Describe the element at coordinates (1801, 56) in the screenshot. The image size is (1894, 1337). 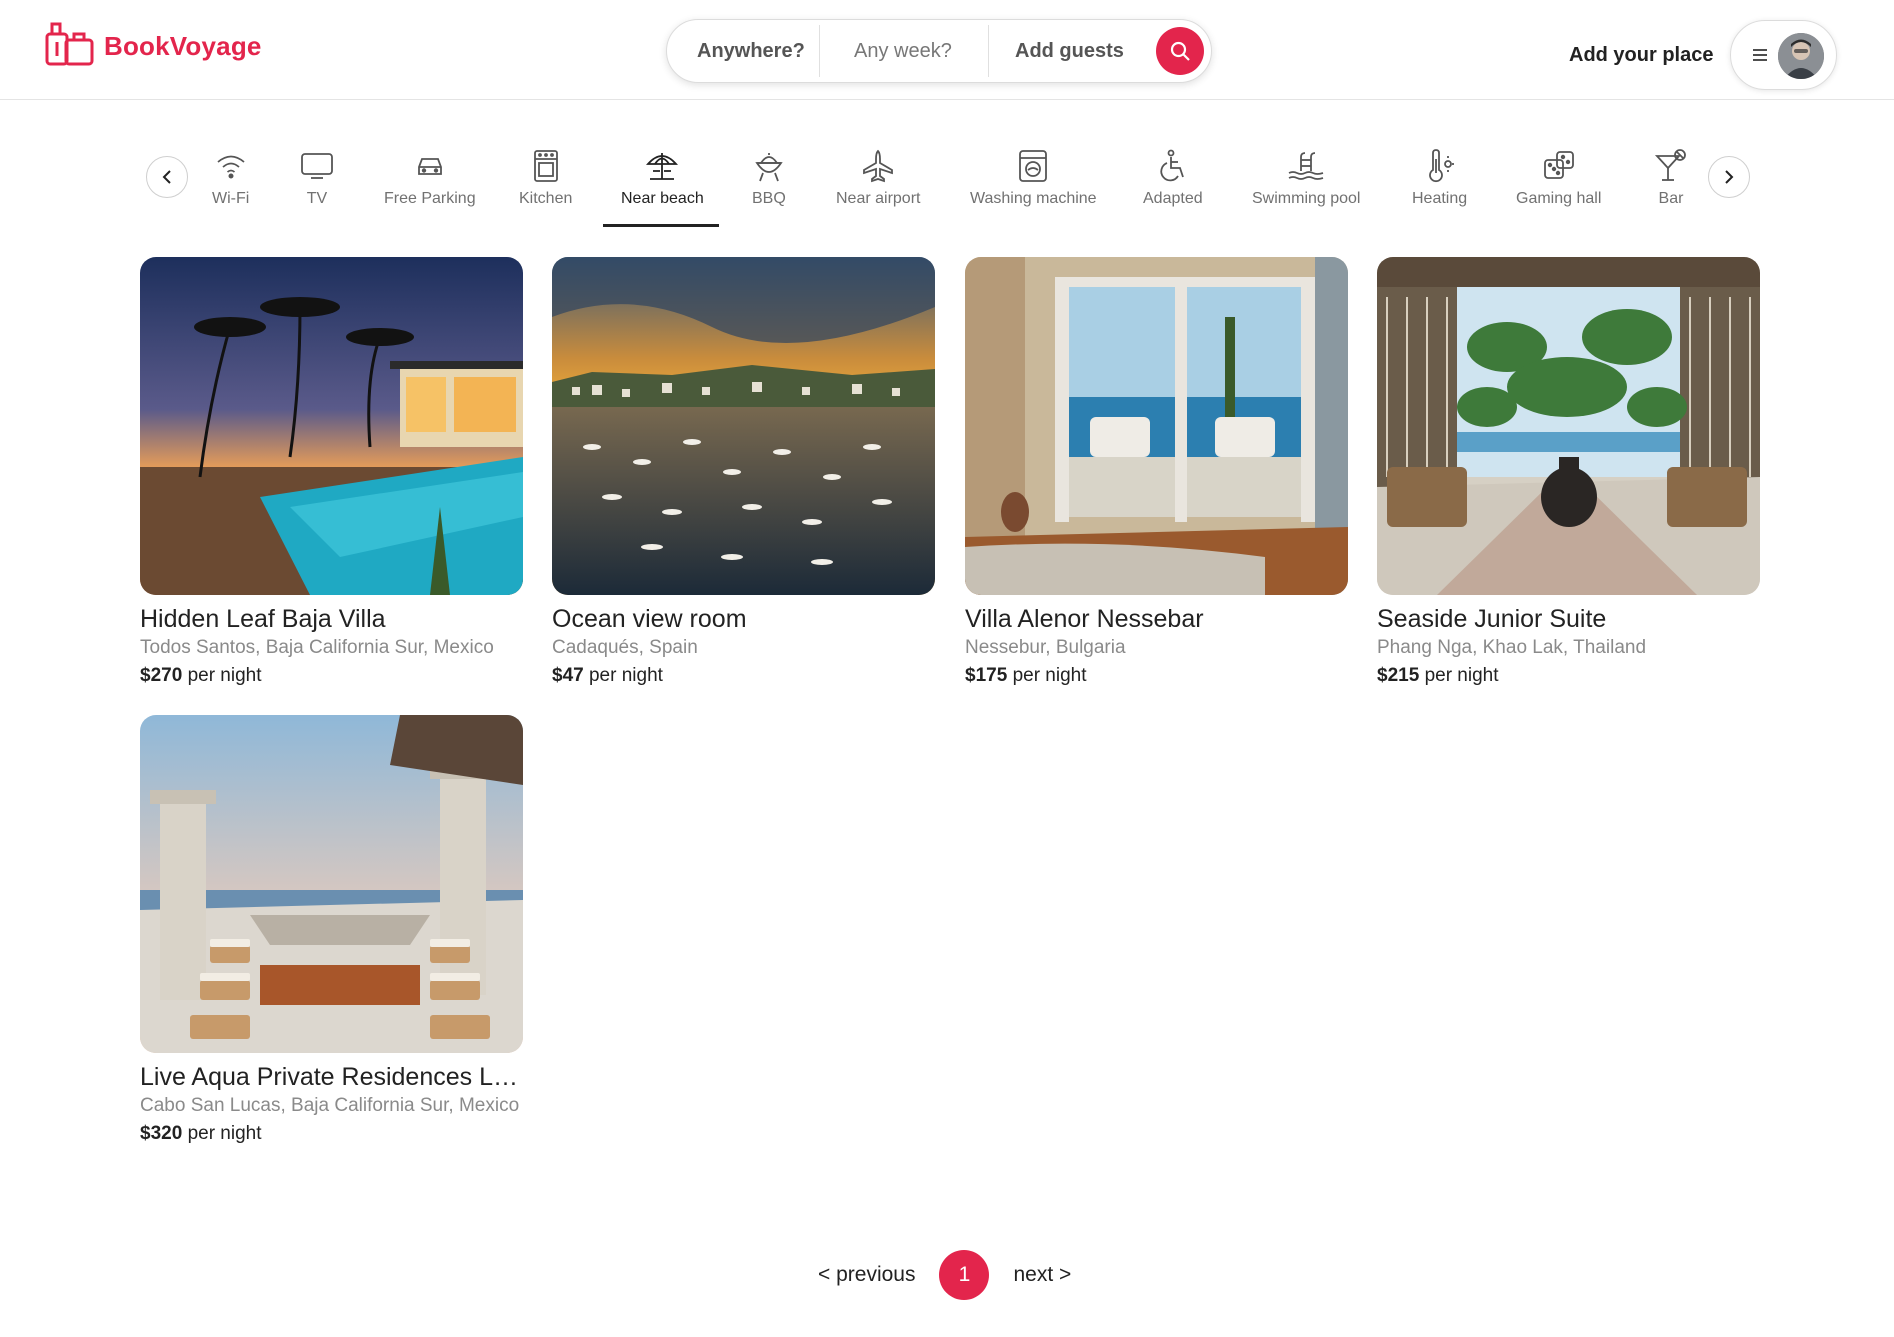
I see `avatar` at that location.